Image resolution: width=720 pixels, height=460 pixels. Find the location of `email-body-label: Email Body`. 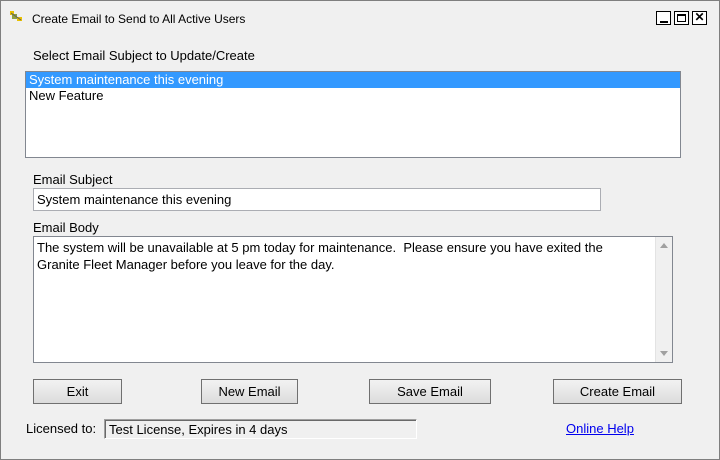

email-body-label: Email Body is located at coordinates (66, 227).